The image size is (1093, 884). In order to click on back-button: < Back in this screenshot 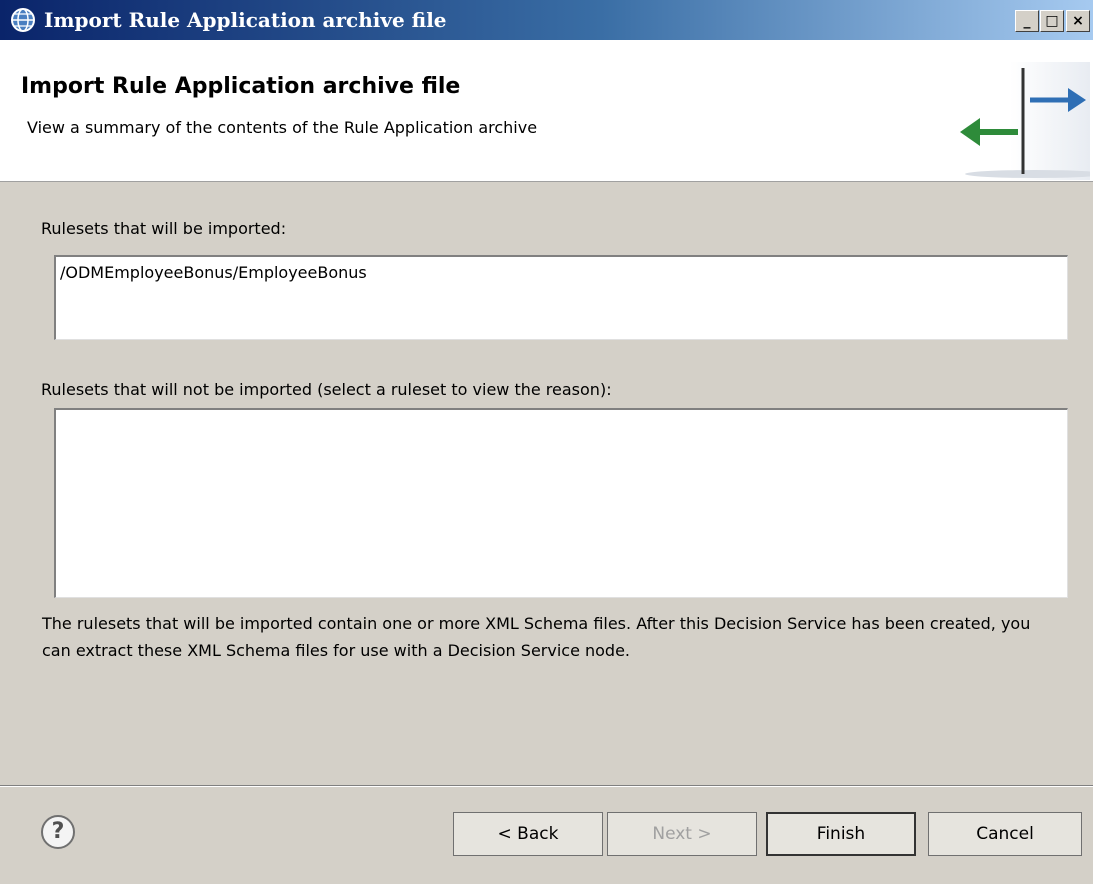, I will do `click(528, 834)`.